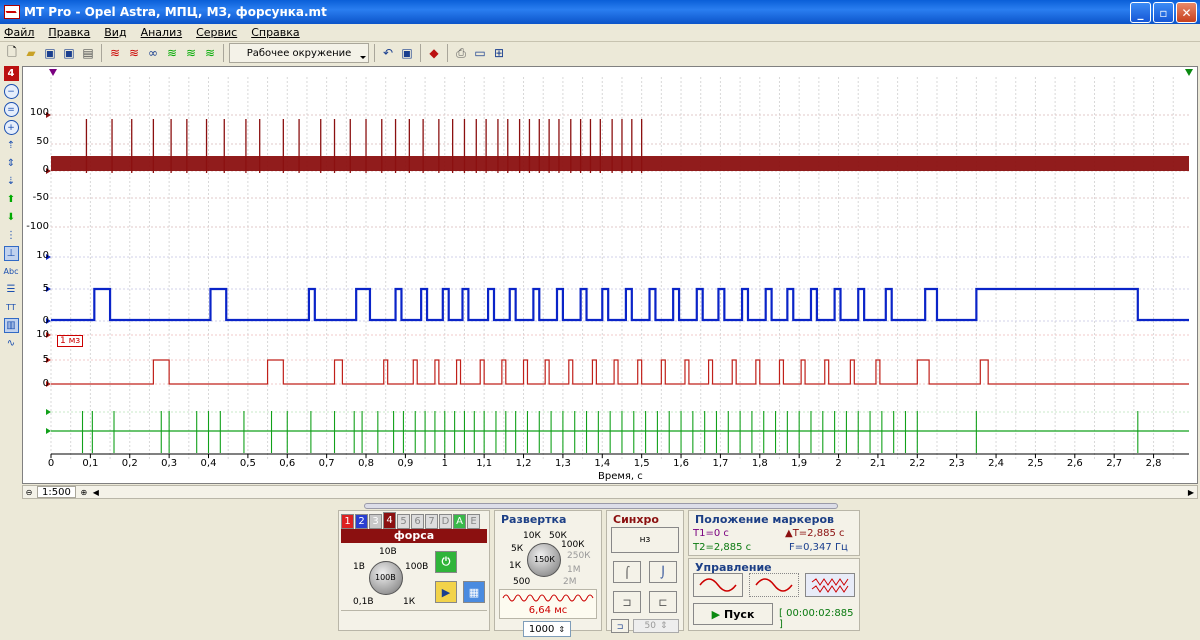 This screenshot has height=640, width=1200. Describe the element at coordinates (389, 520) in the screenshot. I see `channel-tab-4: 4` at that location.